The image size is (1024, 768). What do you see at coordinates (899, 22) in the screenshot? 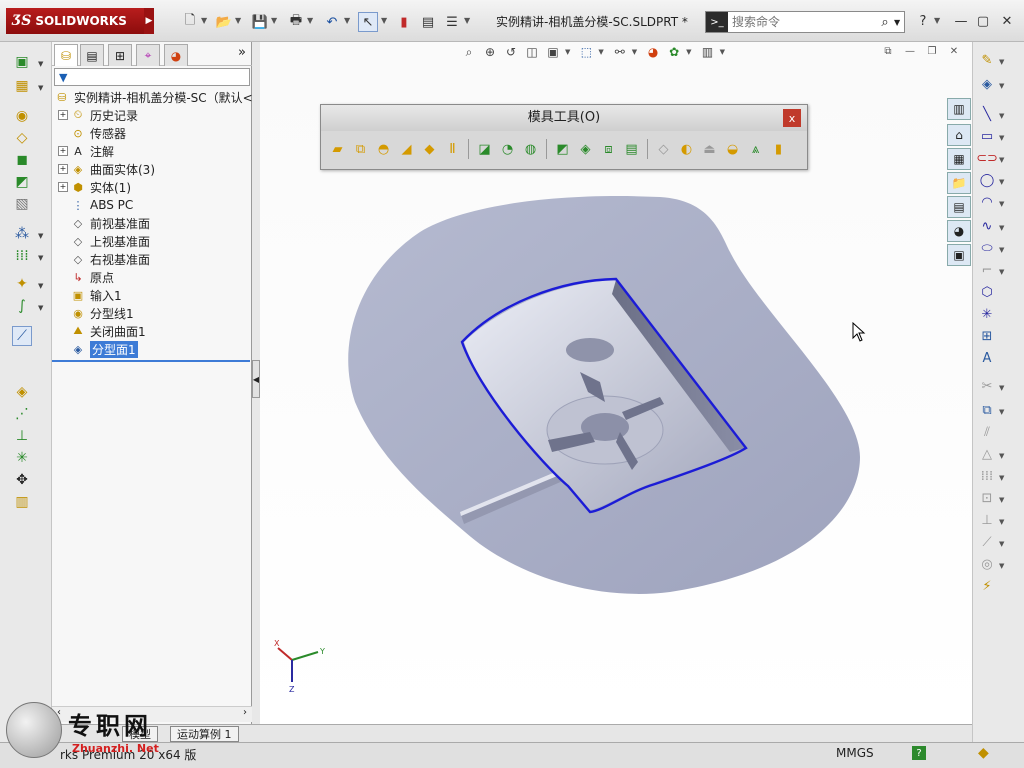
I see `search-dropdown-icon: ▼` at bounding box center [899, 22].